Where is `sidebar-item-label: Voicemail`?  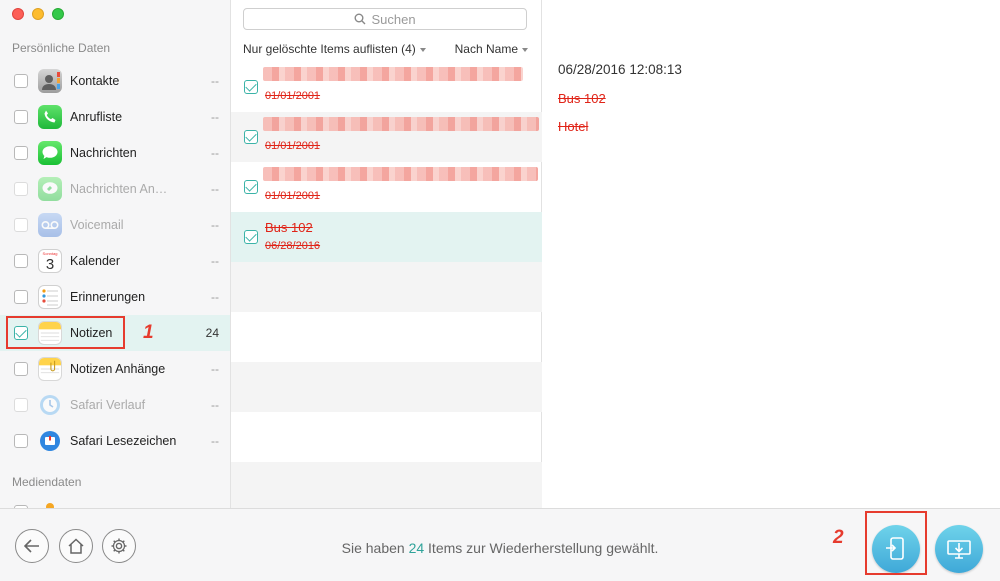 sidebar-item-label: Voicemail is located at coordinates (97, 225).